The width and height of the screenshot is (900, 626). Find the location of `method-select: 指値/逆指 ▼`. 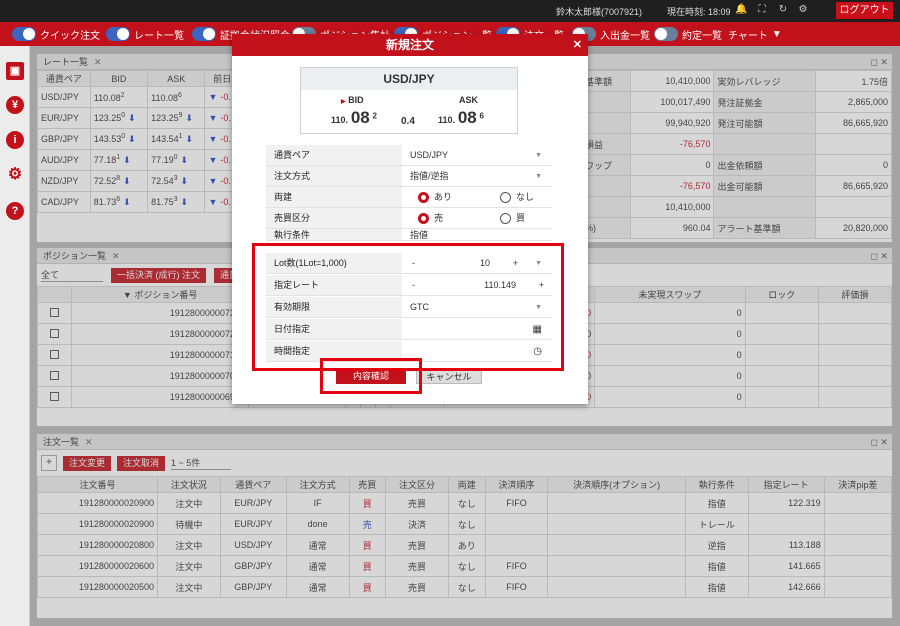

method-select: 指値/逆指 ▼ is located at coordinates (477, 176).